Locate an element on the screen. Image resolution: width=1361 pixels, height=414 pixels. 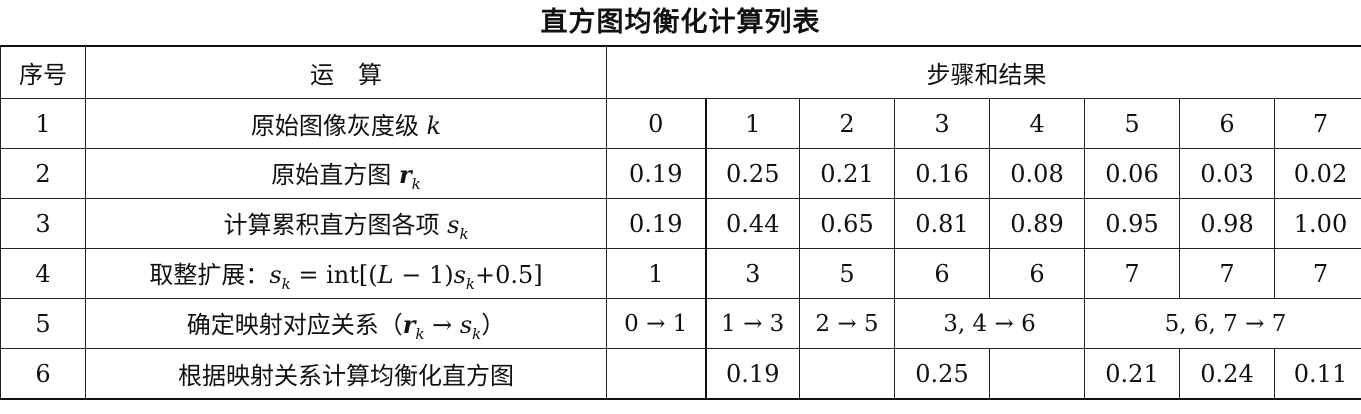
row-operation: 原始图像灰度级 k is located at coordinates (346, 123).